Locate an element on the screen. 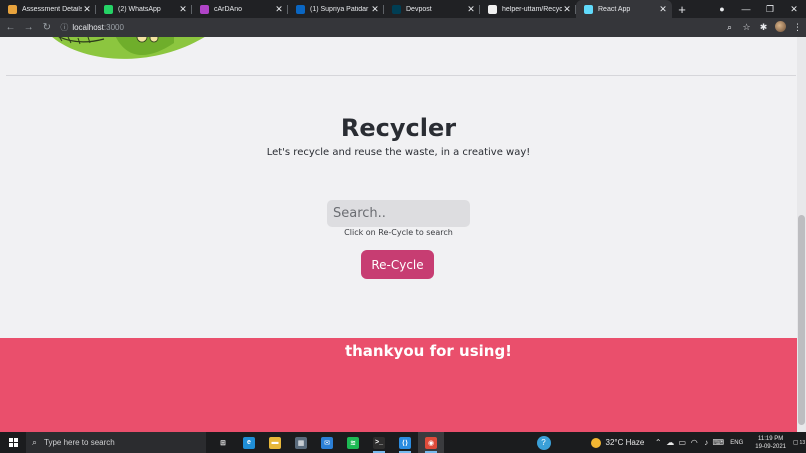 The height and width of the screenshot is (453, 806). notification-icon: ▢ 13 is located at coordinates (799, 442).